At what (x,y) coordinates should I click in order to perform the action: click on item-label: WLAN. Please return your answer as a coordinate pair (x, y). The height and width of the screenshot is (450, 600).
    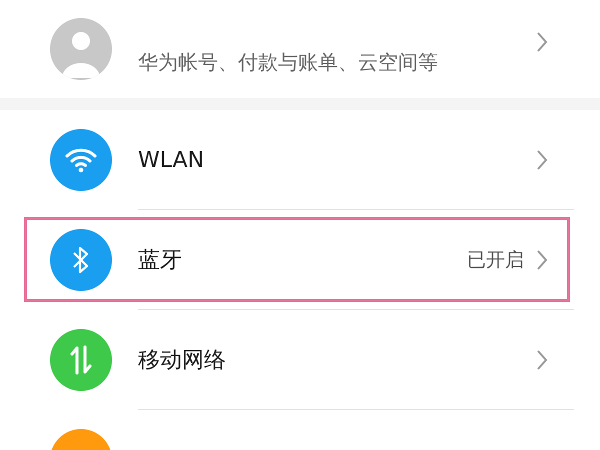
    Looking at the image, I should click on (172, 160).